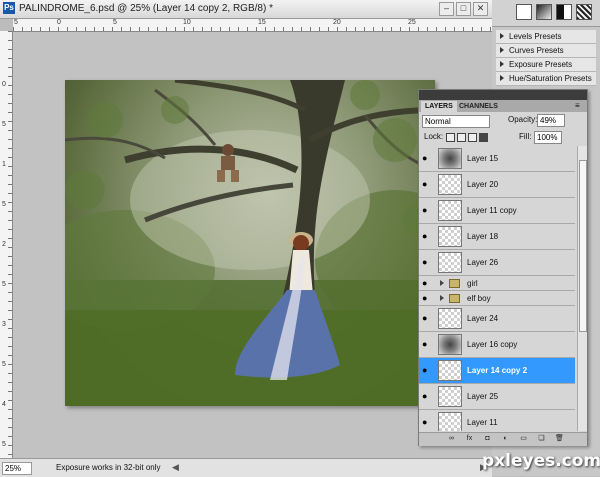  What do you see at coordinates (536, 50) in the screenshot?
I see `preset-label: Curves Presets` at bounding box center [536, 50].